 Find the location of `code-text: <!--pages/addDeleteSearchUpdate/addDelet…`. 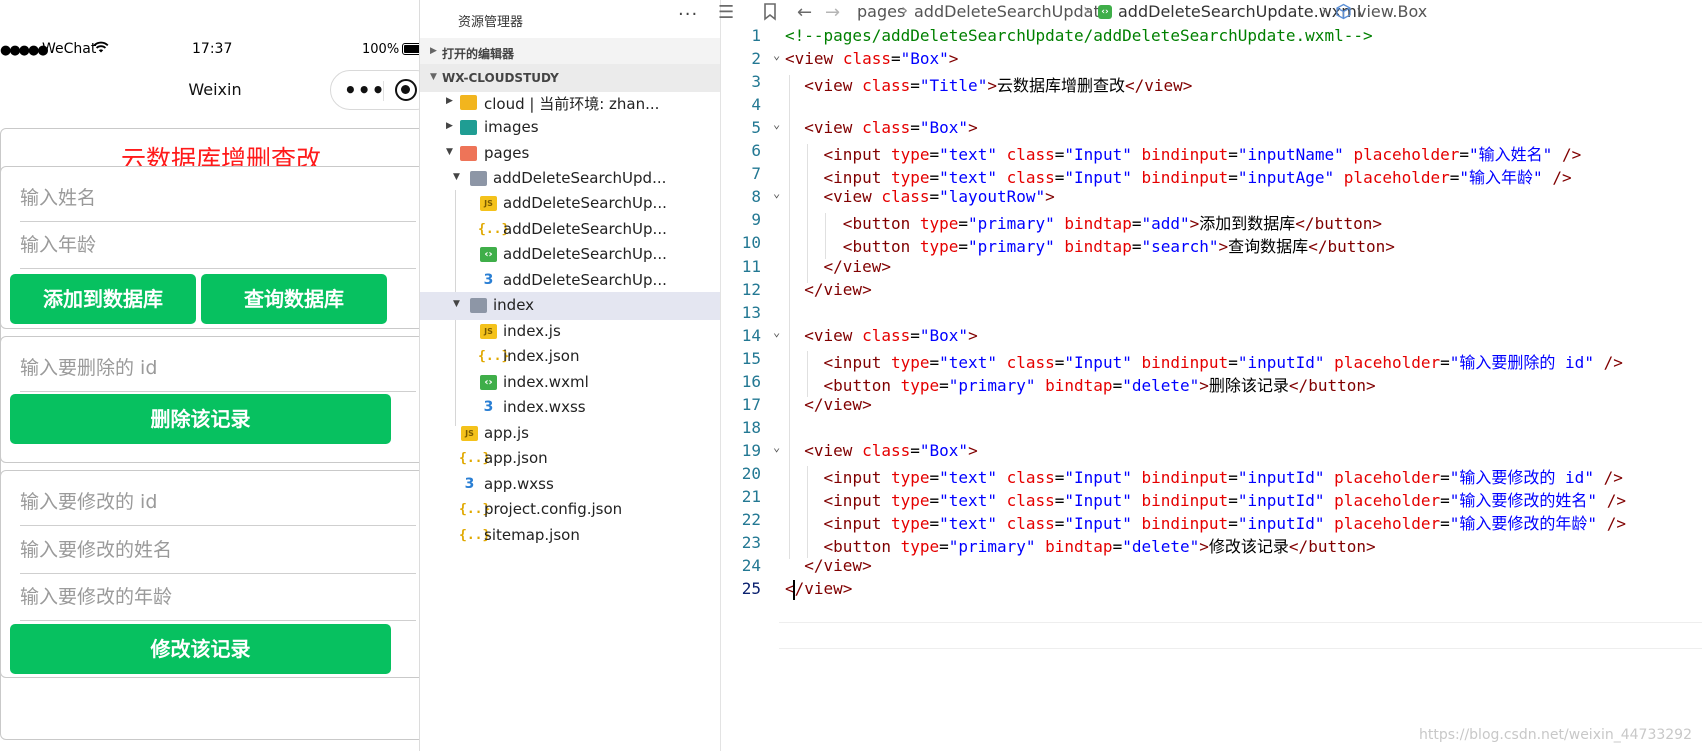

code-text: <!--pages/addDeleteSearchUpdate/addDelet… is located at coordinates (1079, 35).